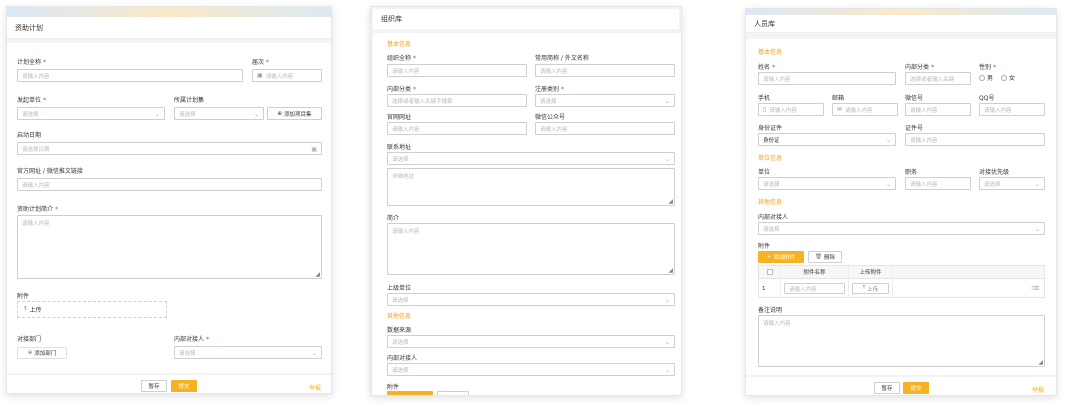 The height and width of the screenshot is (410, 1080). I want to click on gender-male-radio: 男, so click(986, 77).